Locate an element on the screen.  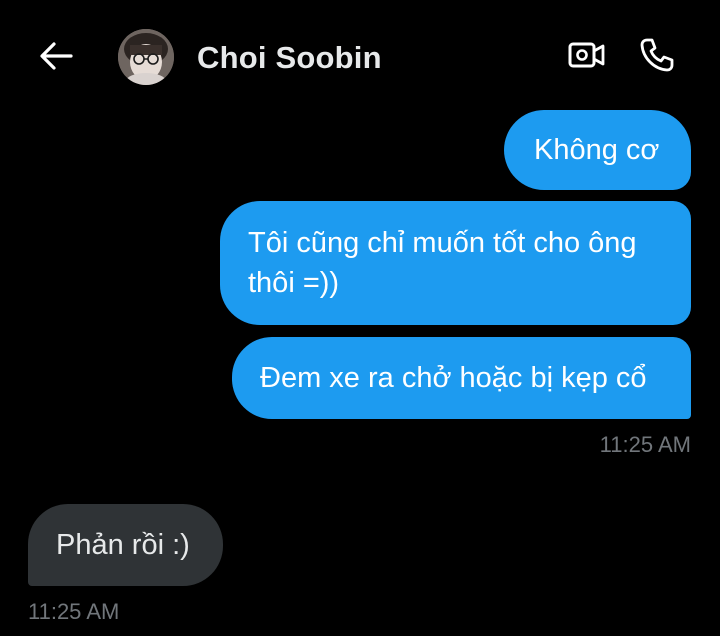
phone-icon is located at coordinates (657, 57).